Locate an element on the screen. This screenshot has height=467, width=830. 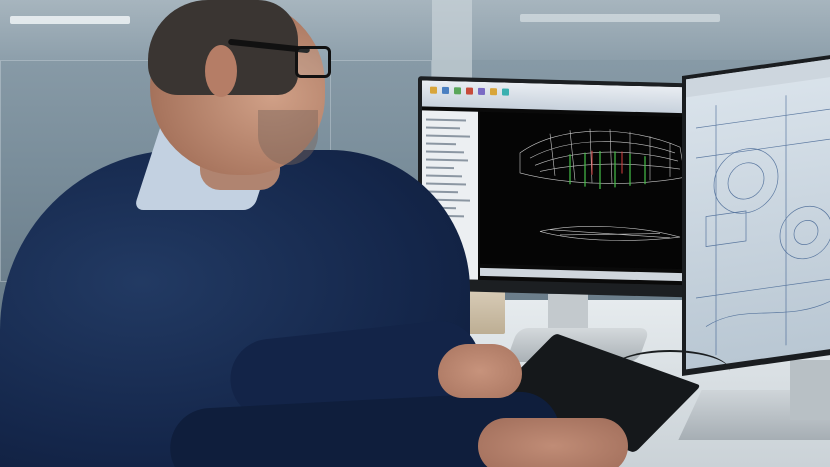
3d-viewport is located at coordinates (591, 190).